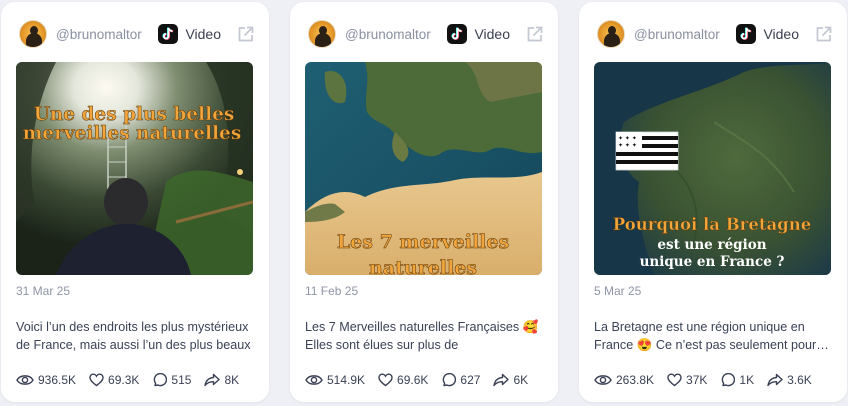  What do you see at coordinates (181, 380) in the screenshot?
I see `comments-count: 515` at bounding box center [181, 380].